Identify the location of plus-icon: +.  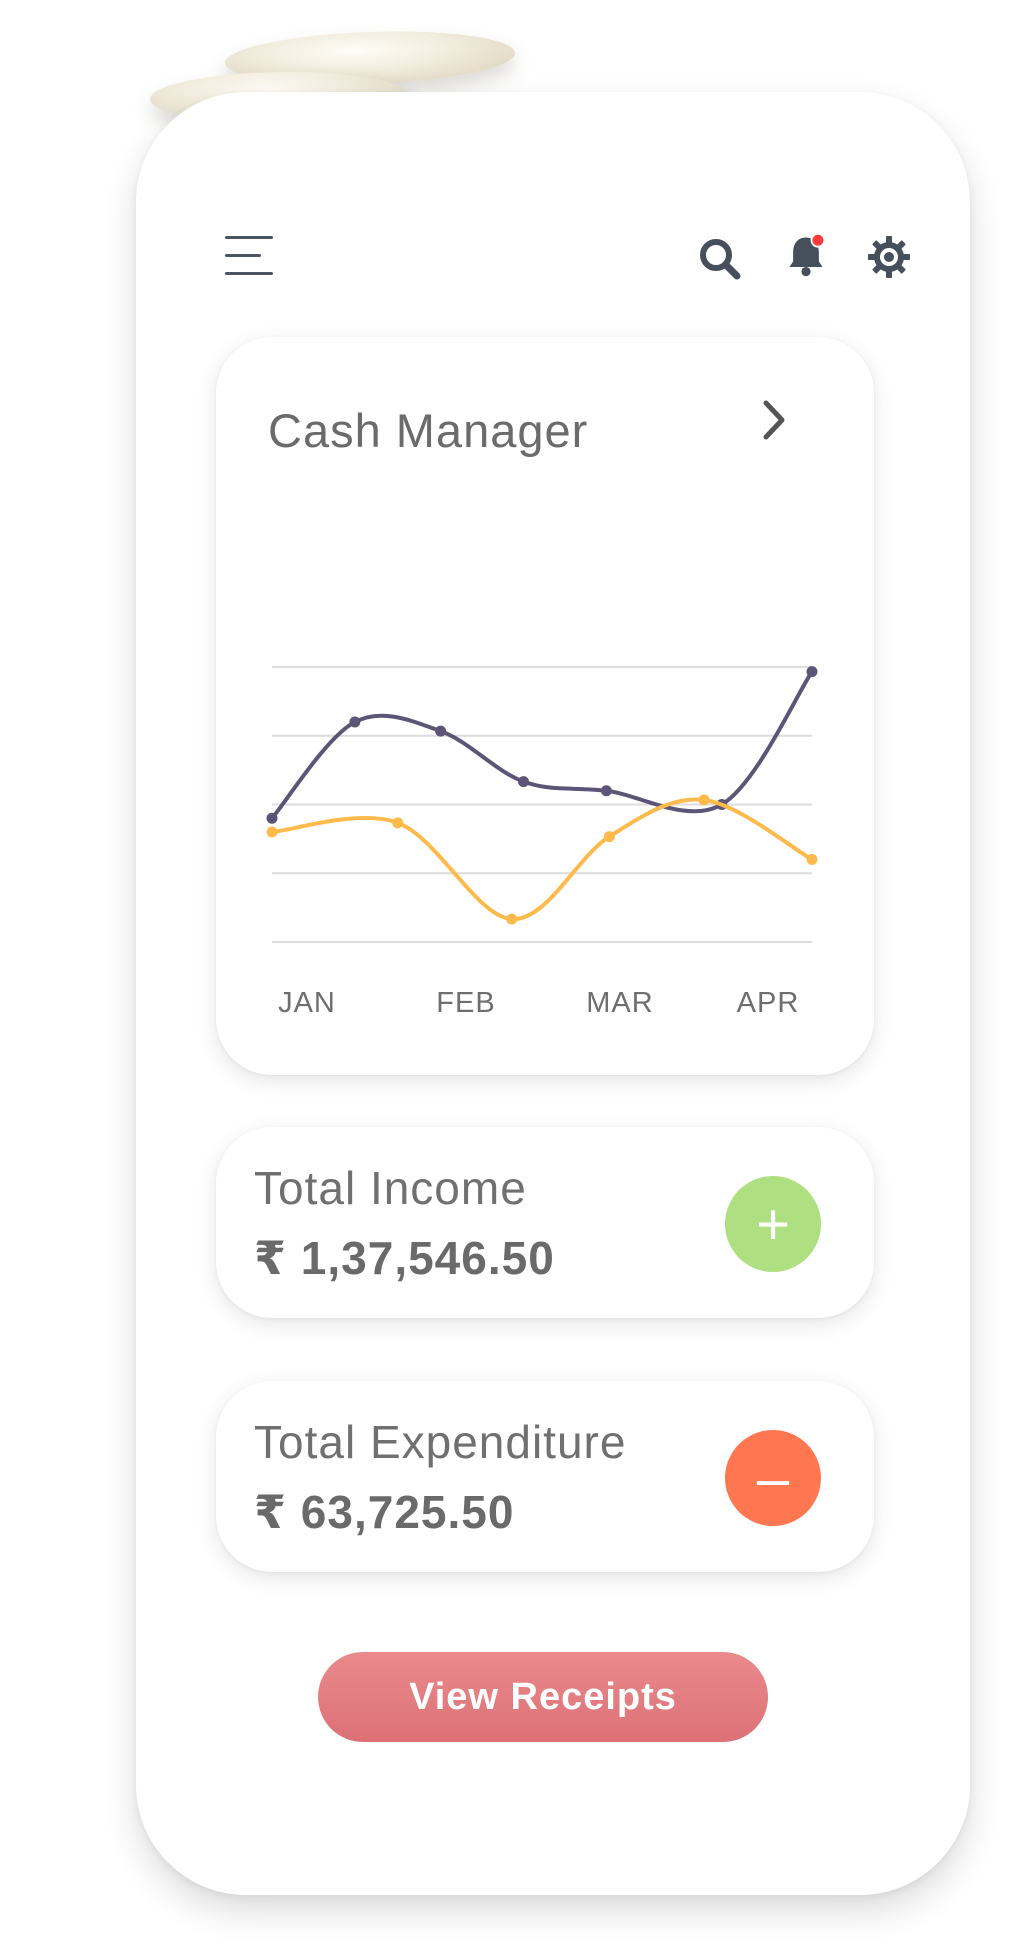
(773, 1224).